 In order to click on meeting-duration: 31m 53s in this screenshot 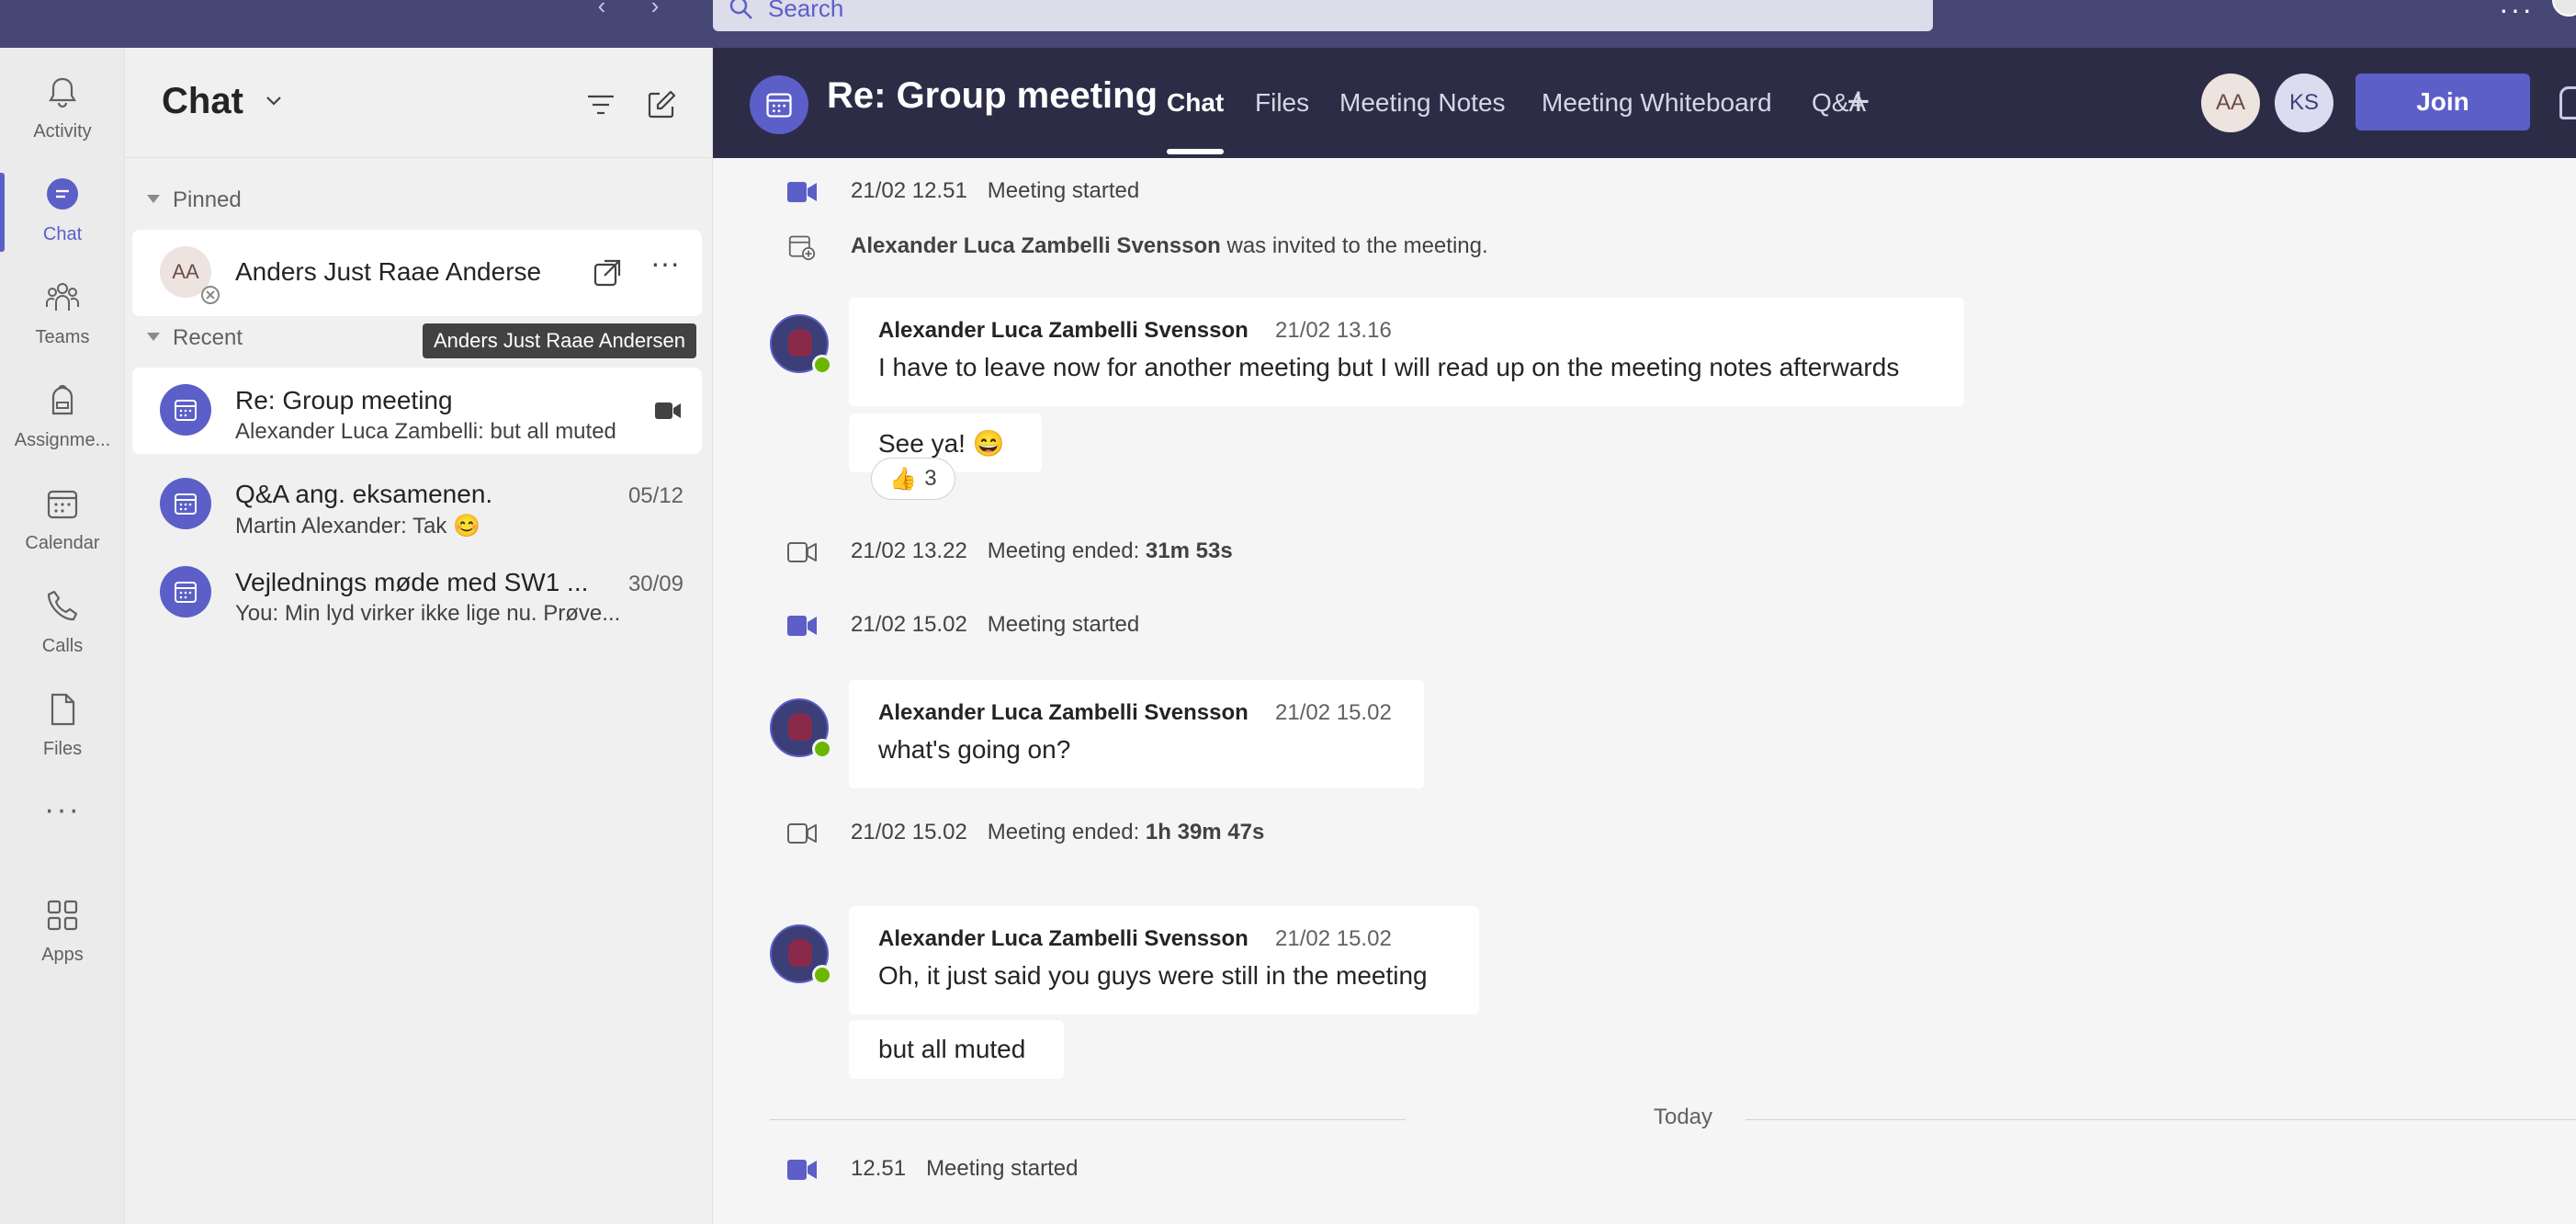, I will do `click(1189, 550)`.